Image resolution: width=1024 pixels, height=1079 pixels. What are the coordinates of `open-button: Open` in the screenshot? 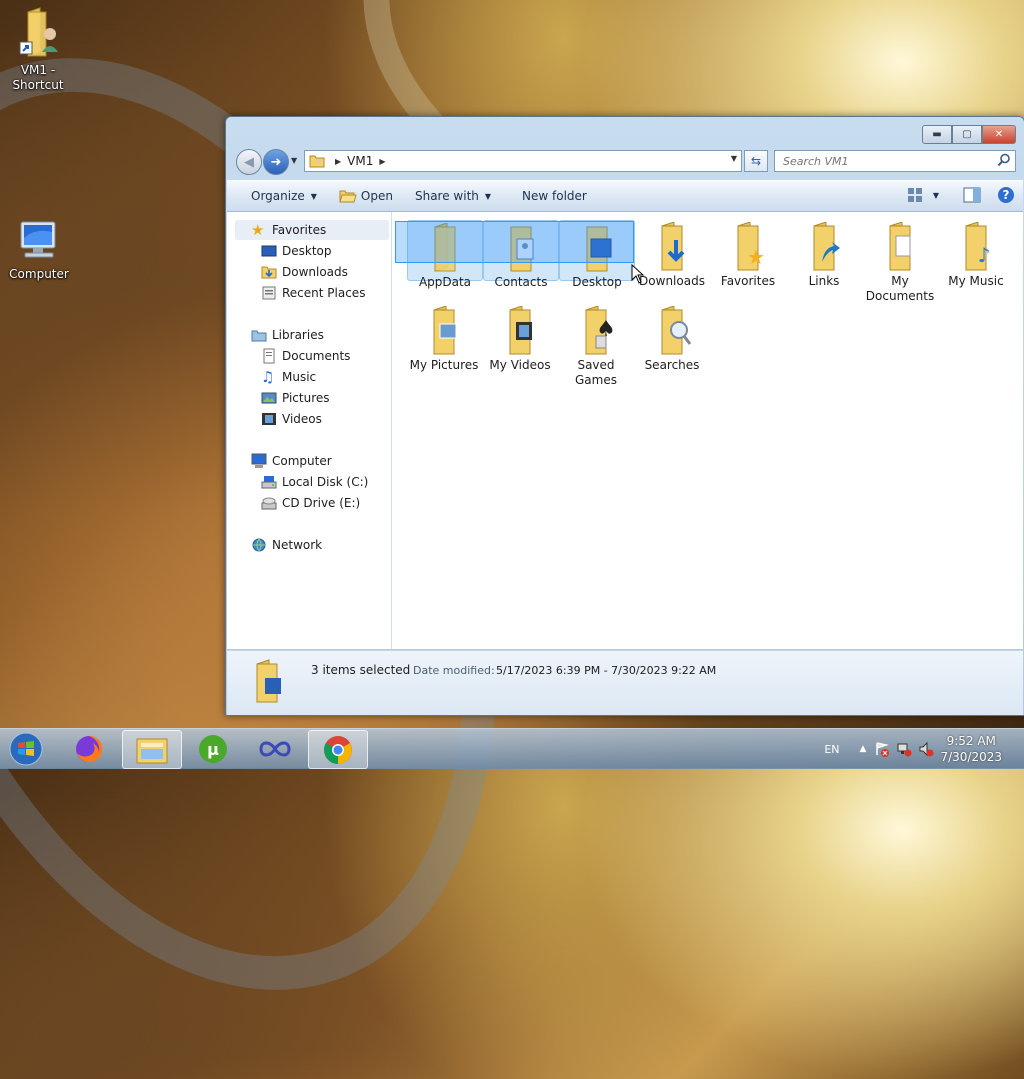 It's located at (366, 196).